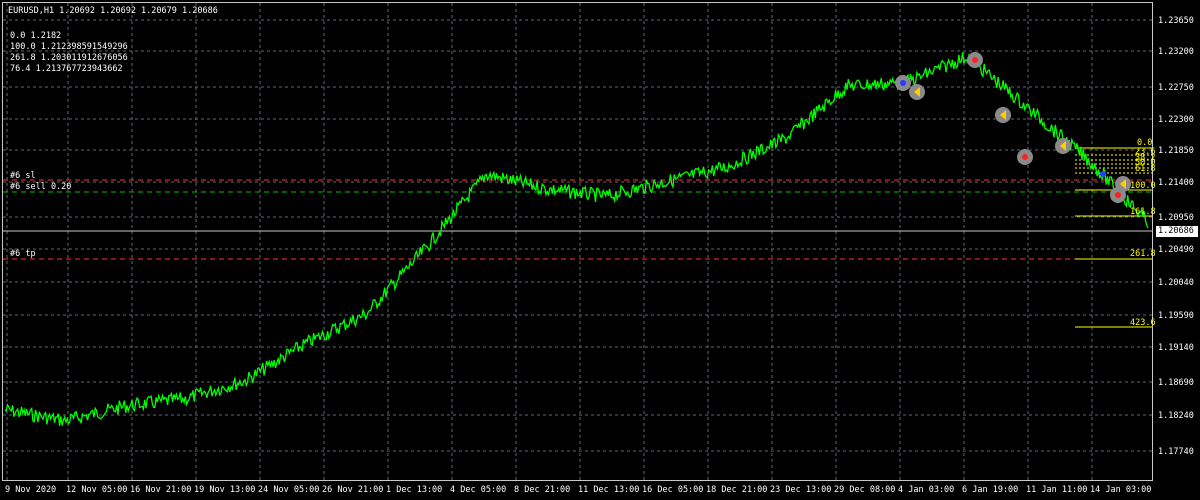 The image size is (1200, 500). What do you see at coordinates (1057, 490) in the screenshot?
I see `time-axis-label: 11 Jan 11:00` at bounding box center [1057, 490].